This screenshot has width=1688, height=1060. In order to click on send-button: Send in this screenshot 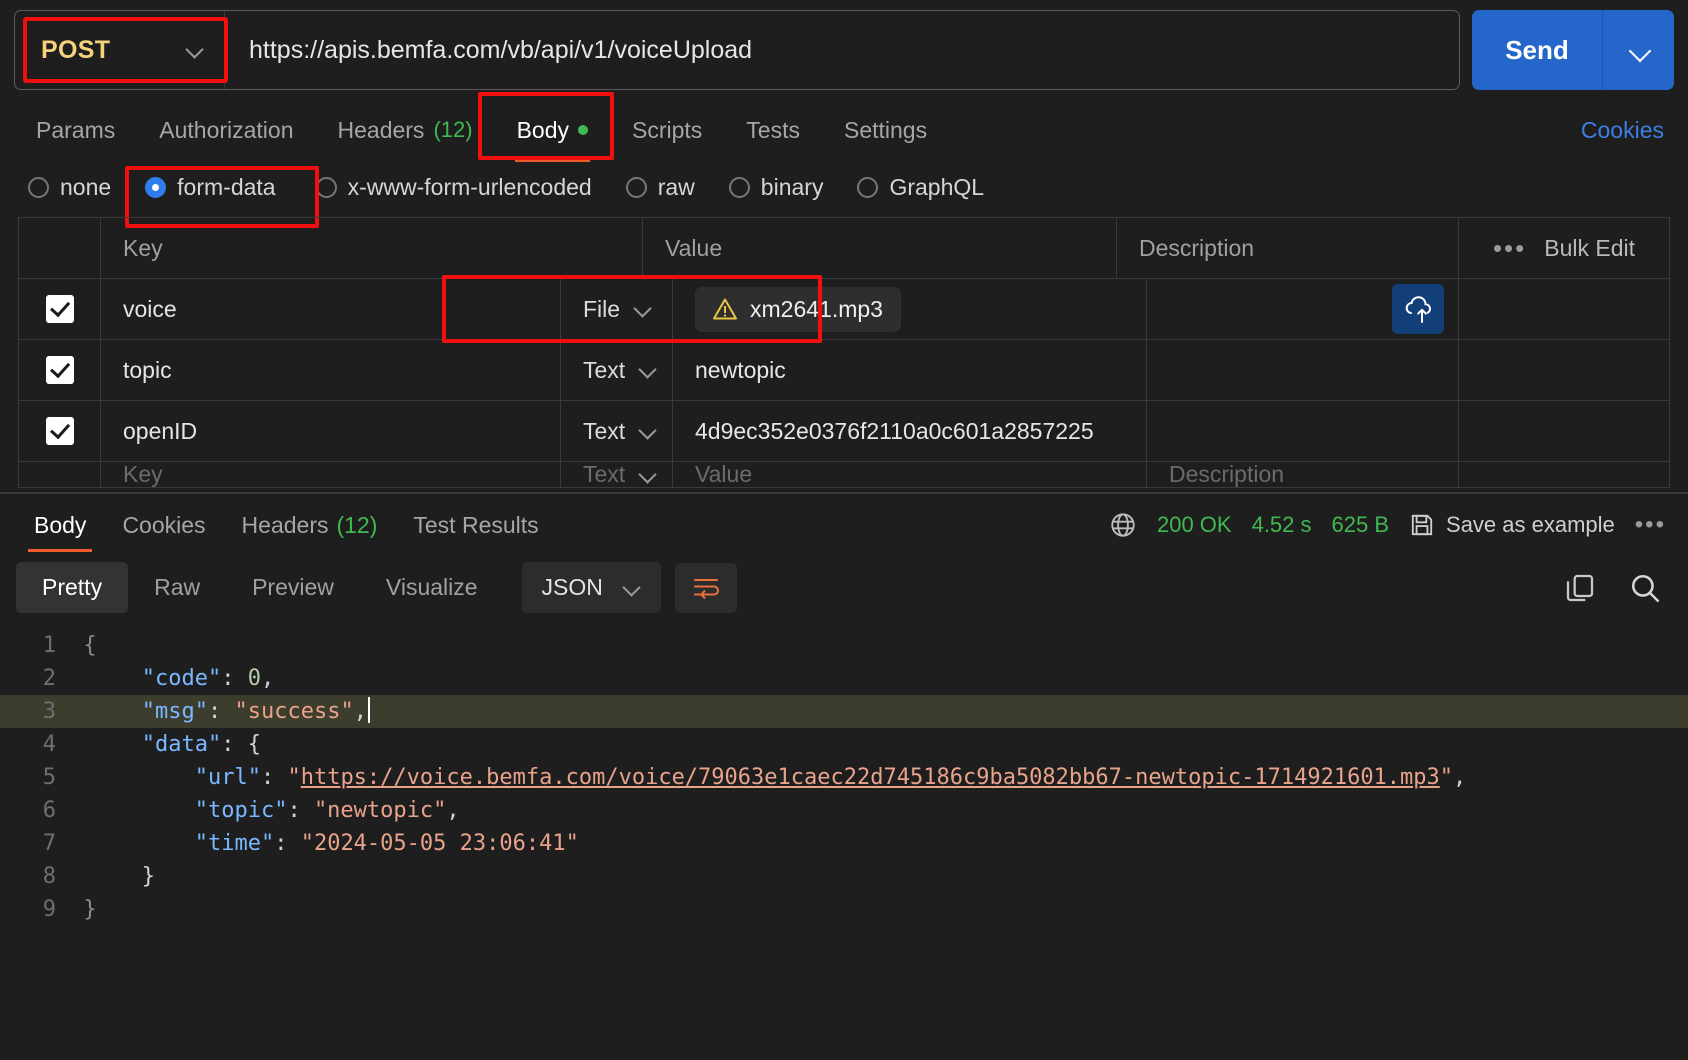, I will do `click(1537, 50)`.